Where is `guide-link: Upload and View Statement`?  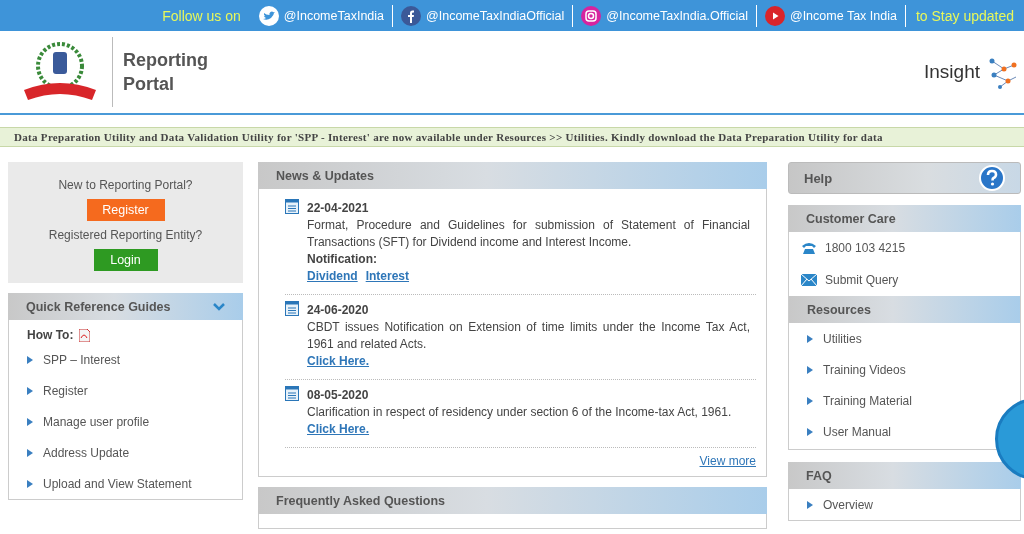 guide-link: Upload and View Statement is located at coordinates (117, 483).